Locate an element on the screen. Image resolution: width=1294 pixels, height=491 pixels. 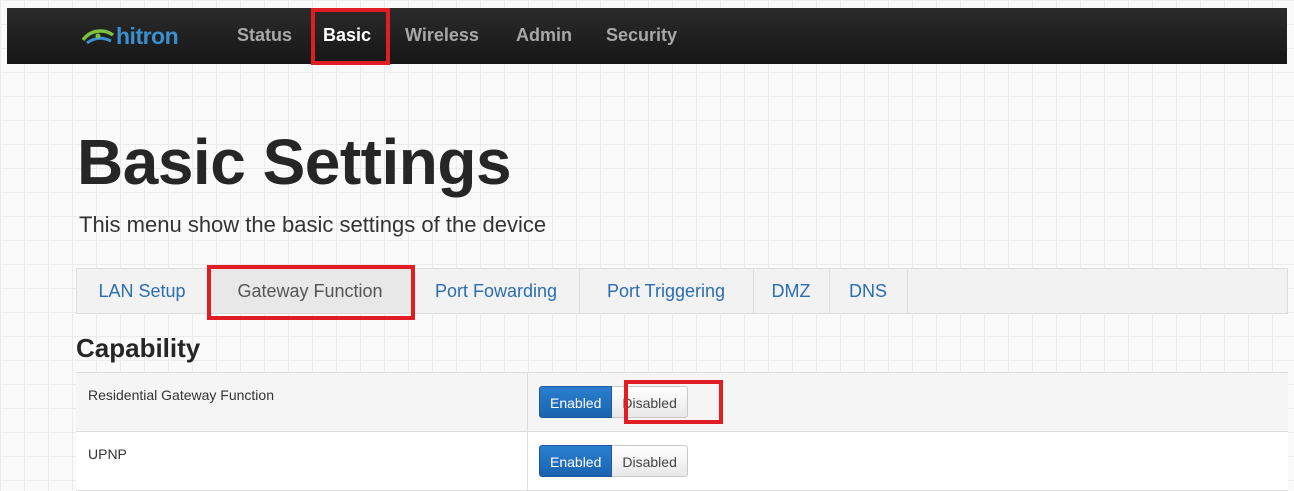
hitron-swoosh-icon is located at coordinates (98, 37).